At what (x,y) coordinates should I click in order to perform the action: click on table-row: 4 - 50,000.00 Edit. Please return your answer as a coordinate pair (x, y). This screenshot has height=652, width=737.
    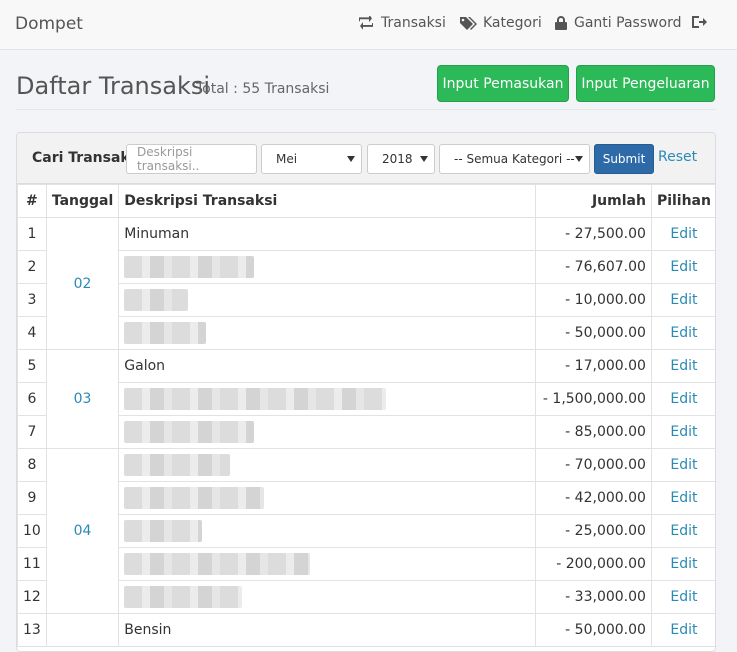
    Looking at the image, I should click on (366, 333).